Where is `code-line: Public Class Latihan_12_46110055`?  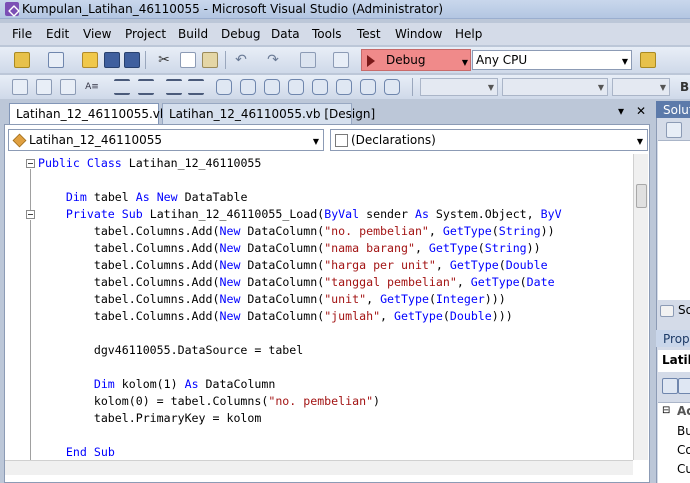
code-line: Public Class Latihan_12_46110055 is located at coordinates (149, 163).